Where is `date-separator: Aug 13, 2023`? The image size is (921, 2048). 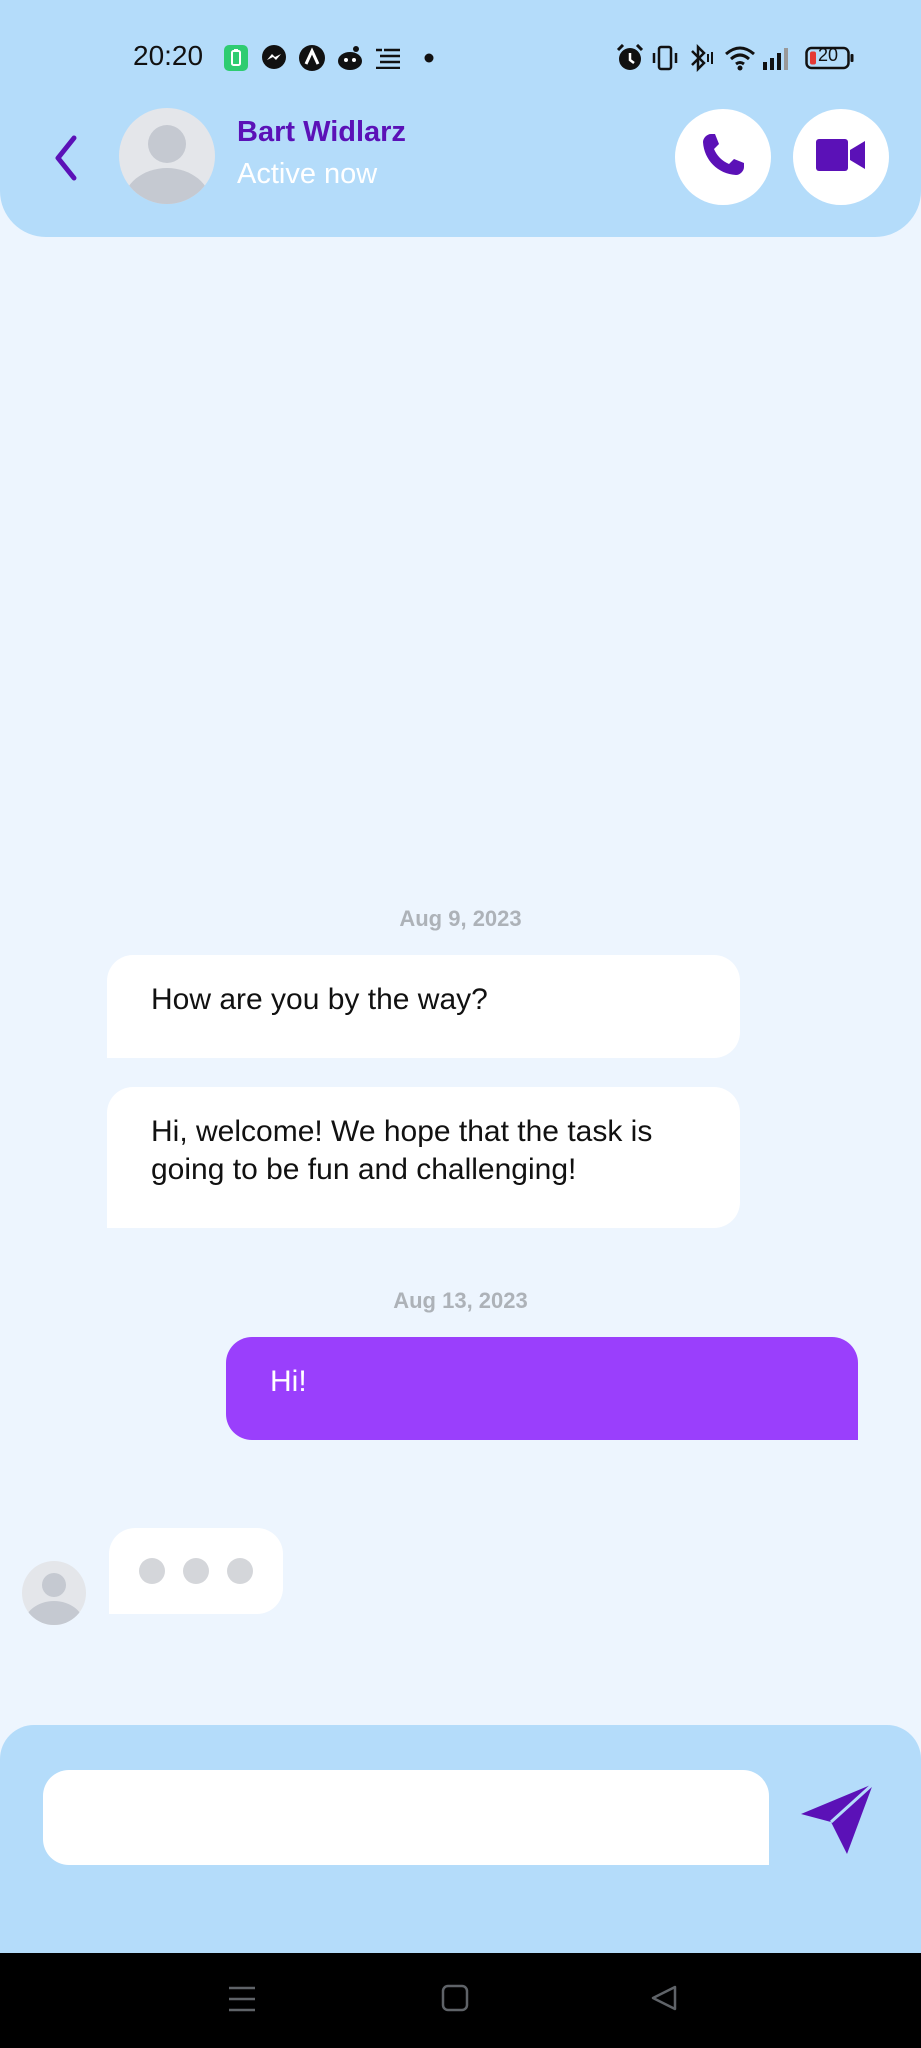 date-separator: Aug 13, 2023 is located at coordinates (460, 1300).